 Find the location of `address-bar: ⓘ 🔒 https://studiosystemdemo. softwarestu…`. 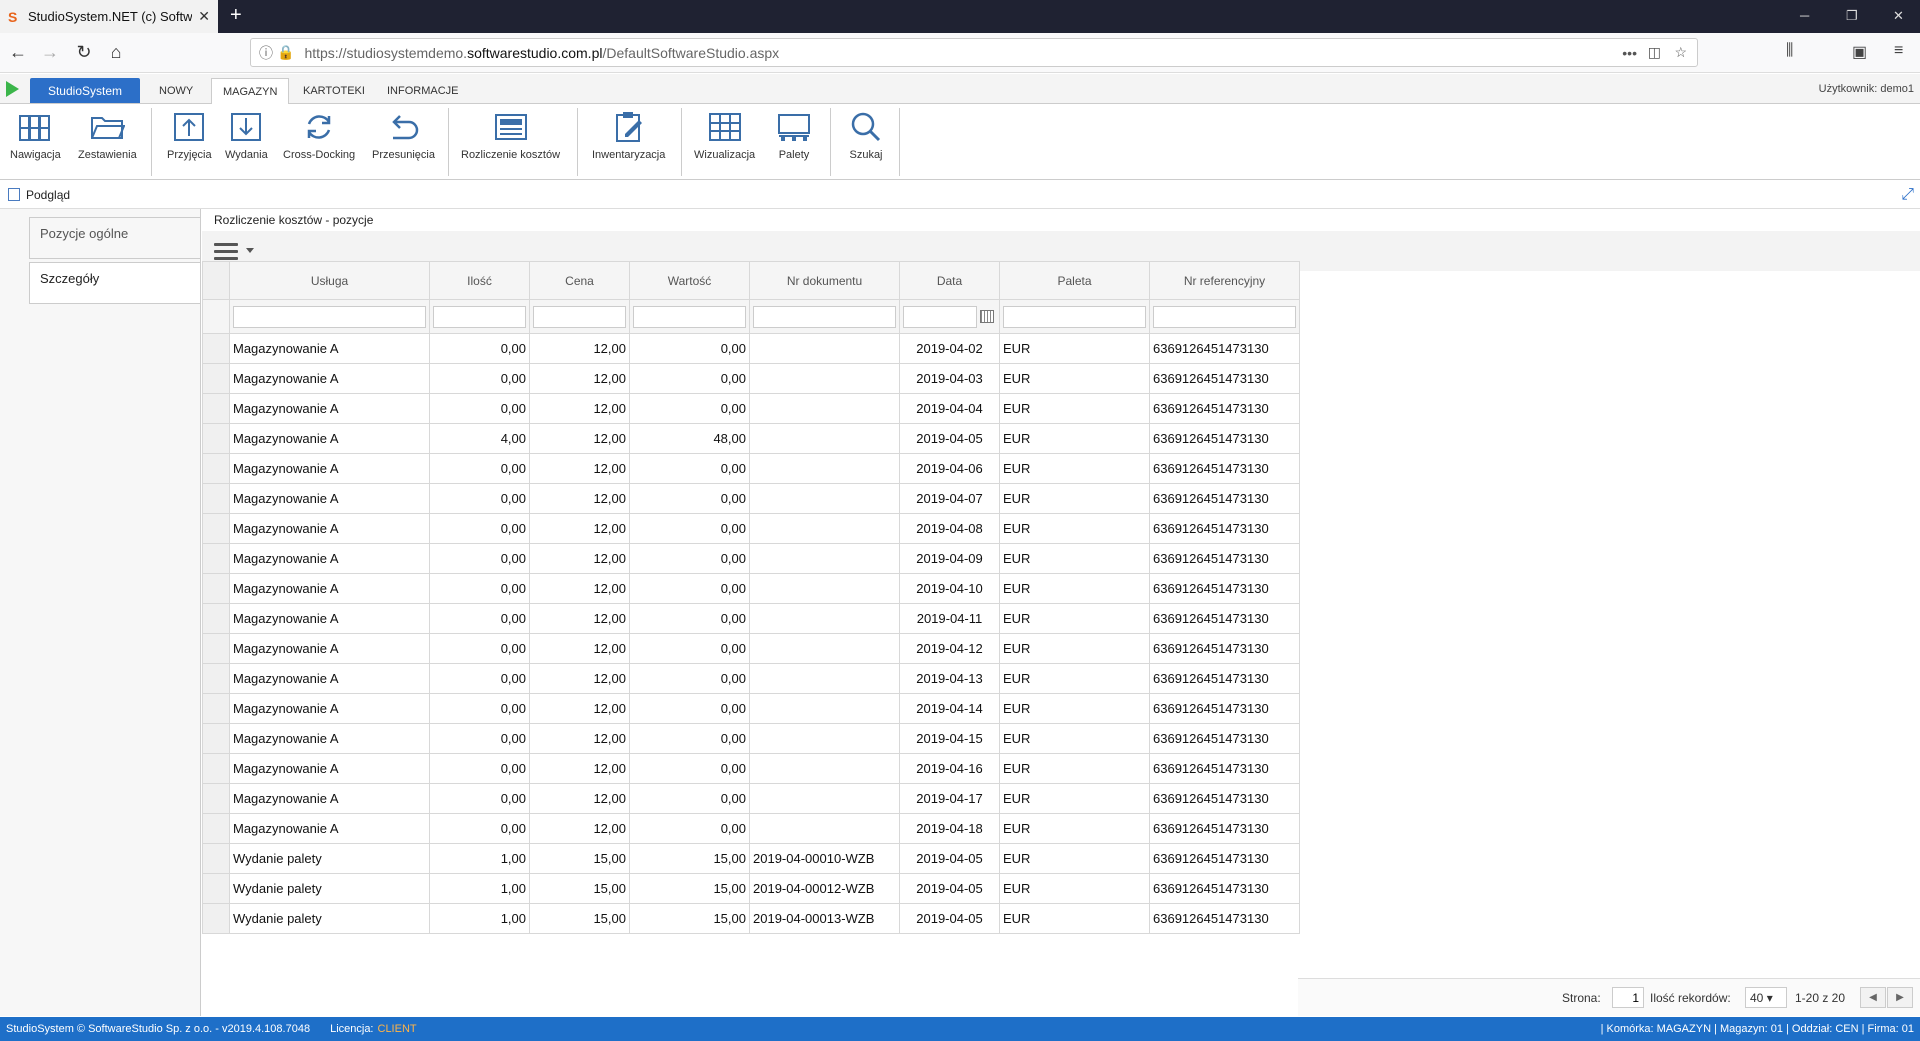

address-bar: ⓘ 🔒 https://studiosystemdemo. softwarestu… is located at coordinates (974, 52).